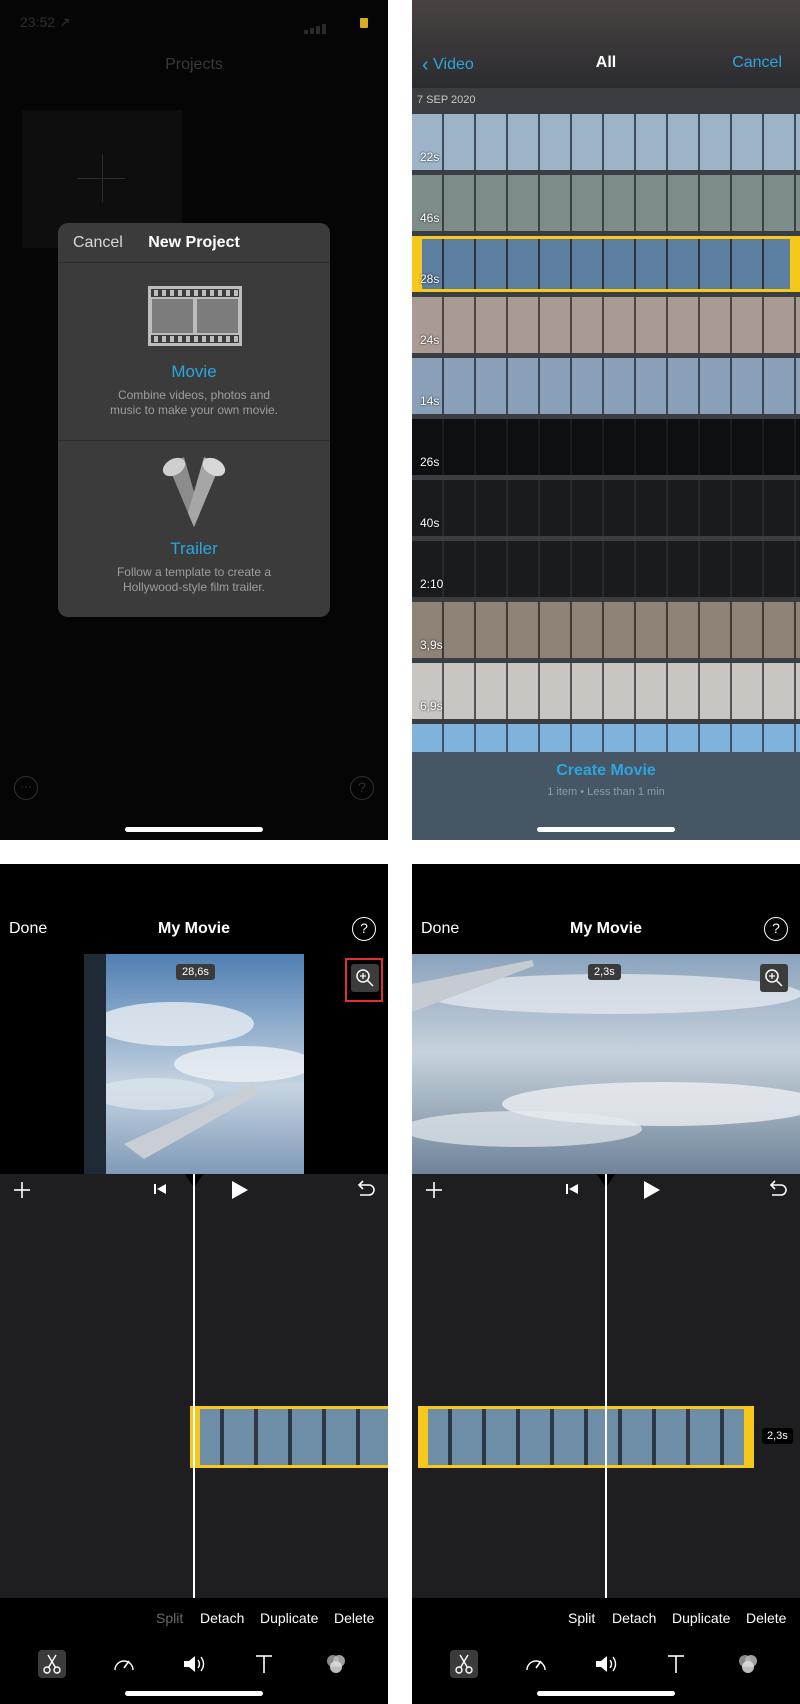 The width and height of the screenshot is (800, 1704). What do you see at coordinates (194, 64) in the screenshot?
I see `screen-title: Projects` at bounding box center [194, 64].